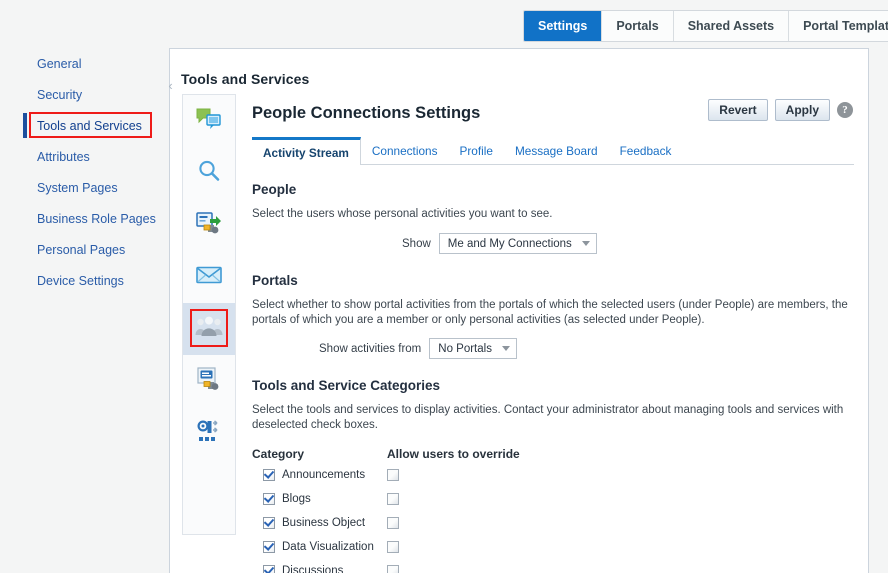  I want to click on rail-item-search, so click(209, 173).